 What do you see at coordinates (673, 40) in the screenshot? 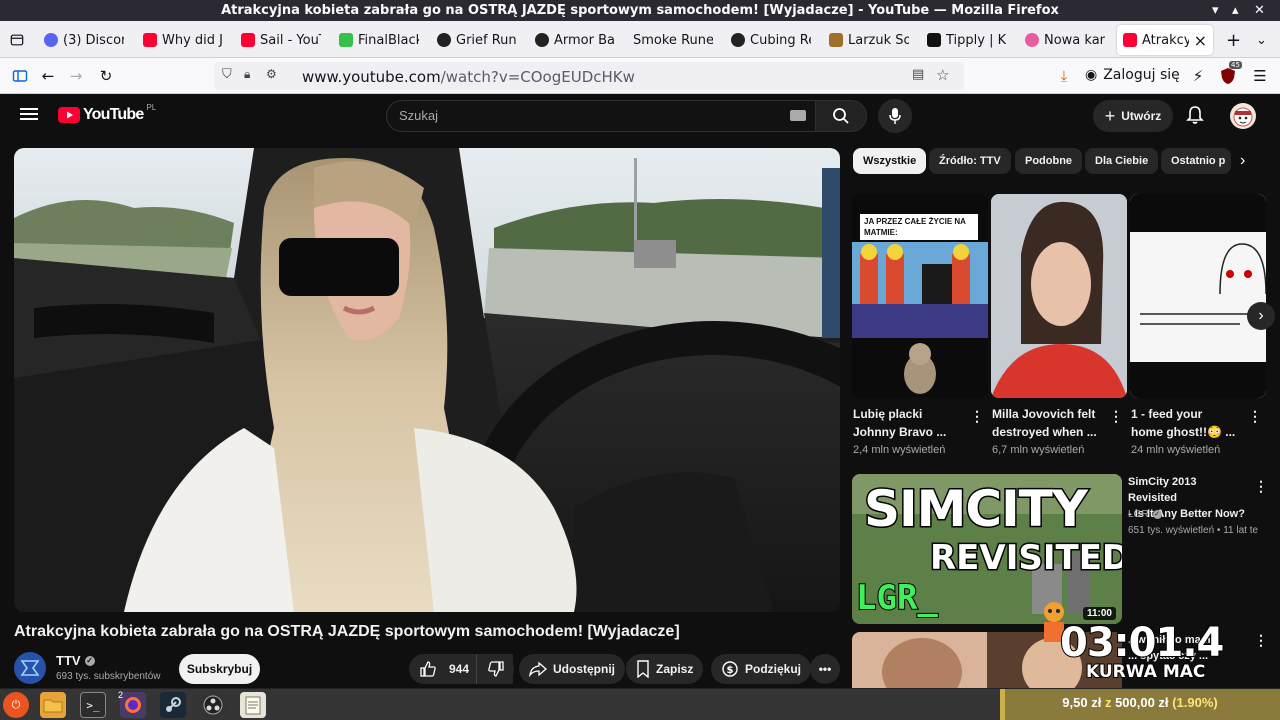
I see `browser-tab-7: Smoke Rune` at bounding box center [673, 40].